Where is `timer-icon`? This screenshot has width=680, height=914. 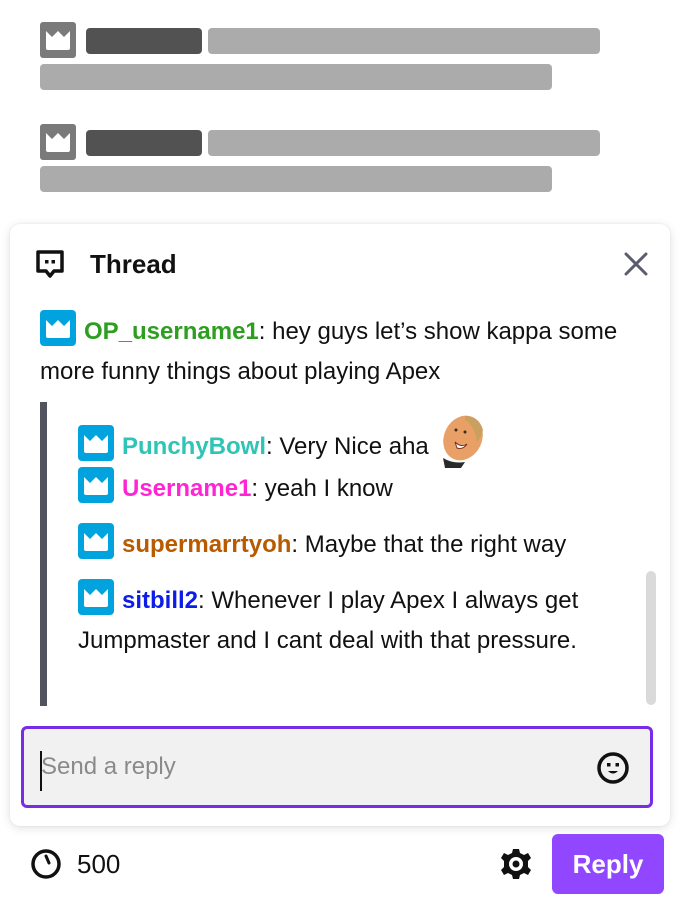
timer-icon is located at coordinates (46, 864).